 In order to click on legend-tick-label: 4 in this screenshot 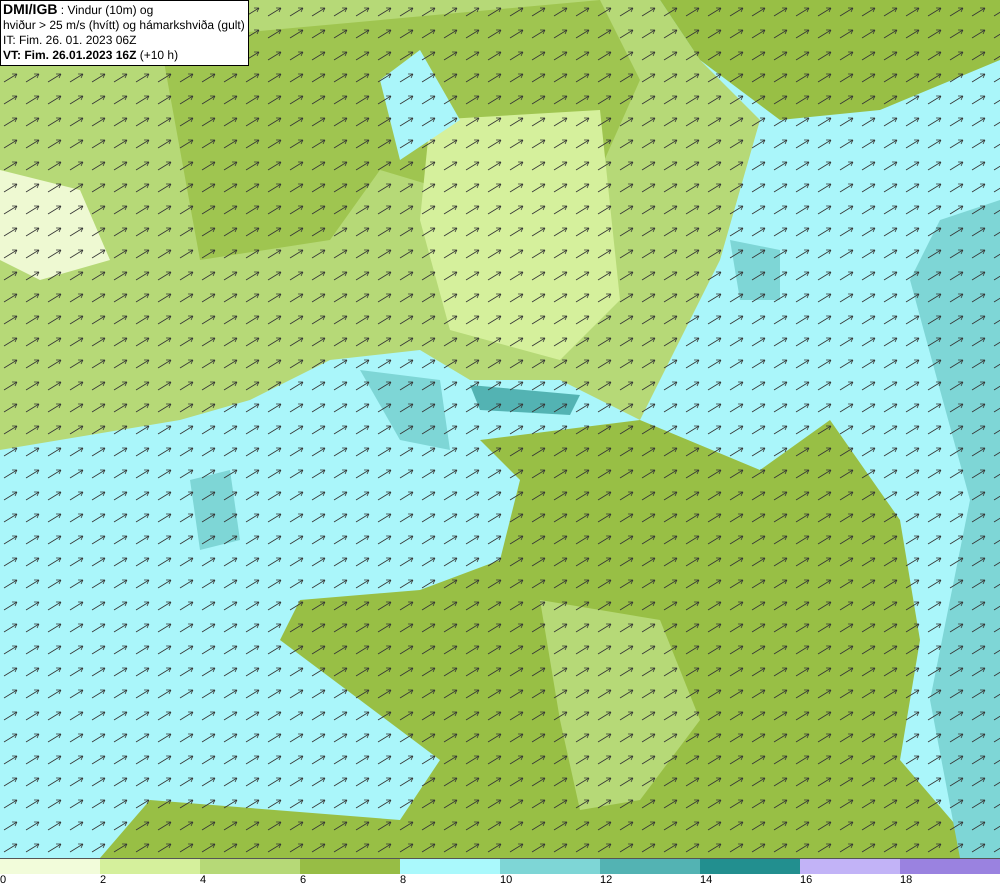, I will do `click(203, 880)`.